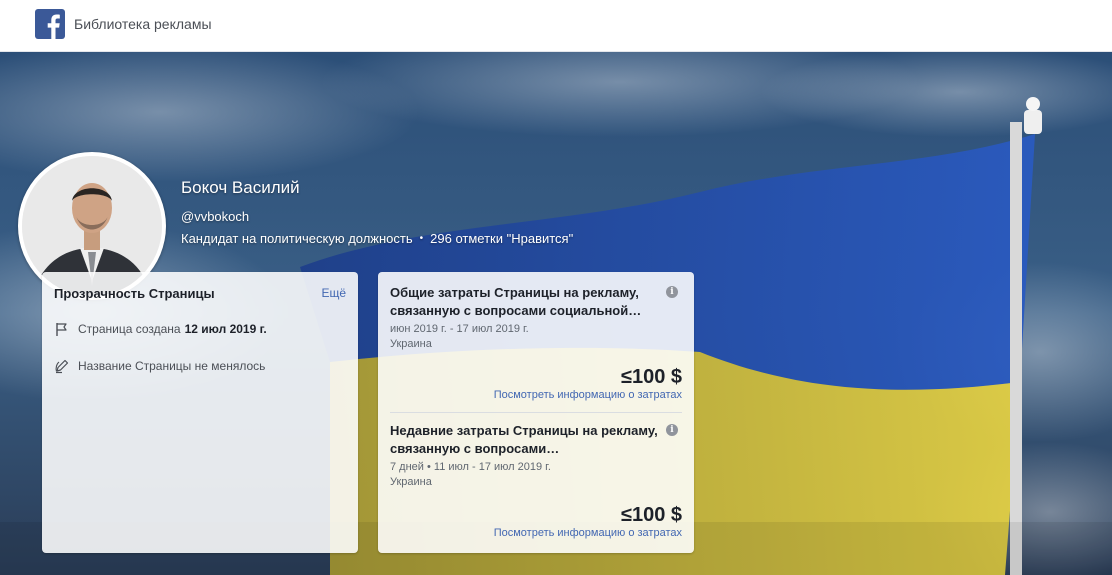  Describe the element at coordinates (556, 26) in the screenshot. I see `top-bar: Библиотека рекламы` at that location.